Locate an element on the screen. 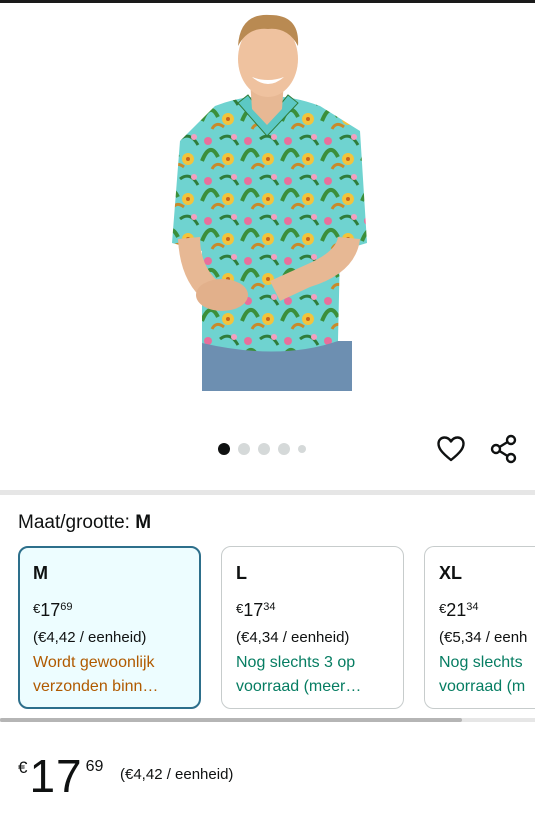 The image size is (535, 819). section-divider is located at coordinates (267, 492).